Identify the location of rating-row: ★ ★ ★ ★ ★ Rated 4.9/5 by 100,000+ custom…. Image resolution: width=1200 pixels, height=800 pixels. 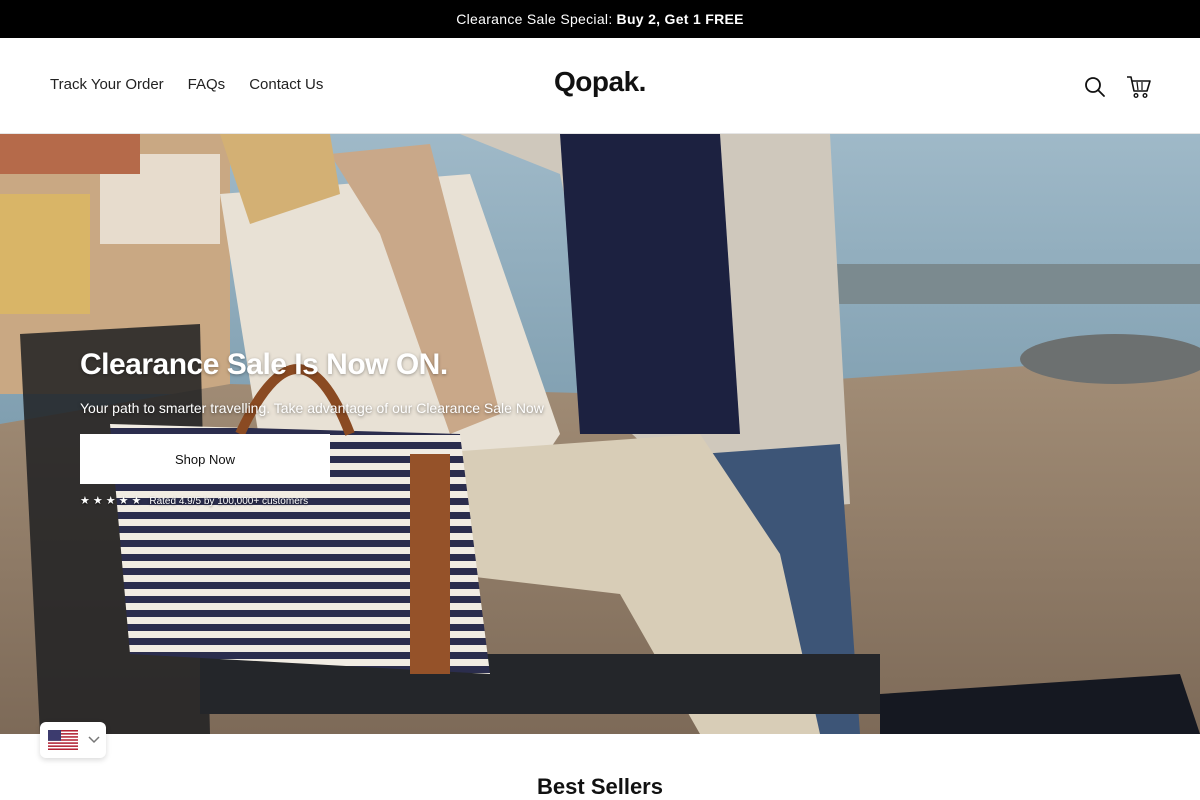
(312, 502).